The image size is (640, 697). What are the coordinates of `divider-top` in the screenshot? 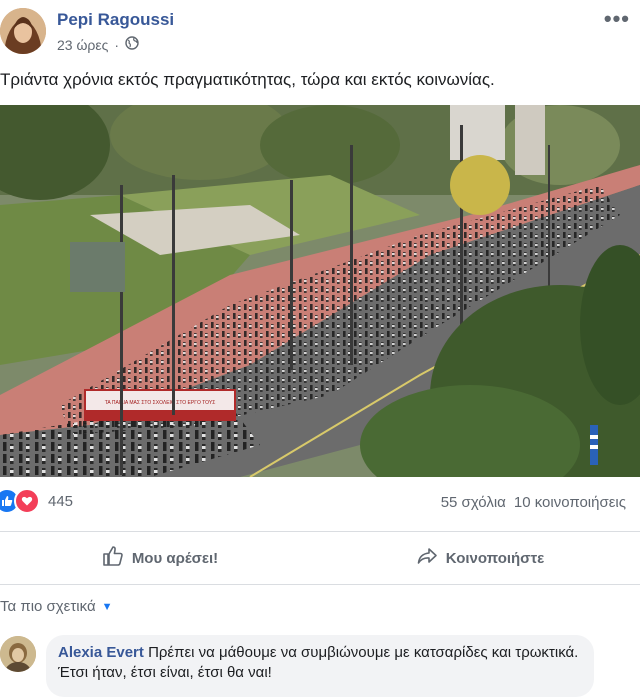 It's located at (320, 531).